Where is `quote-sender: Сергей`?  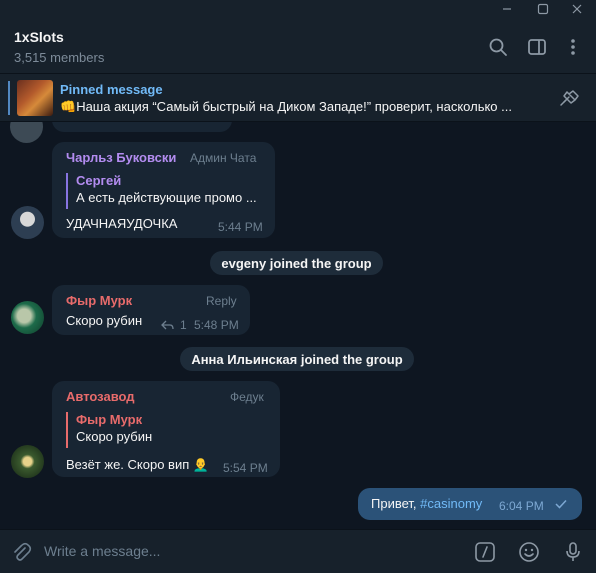 quote-sender: Сергей is located at coordinates (99, 180).